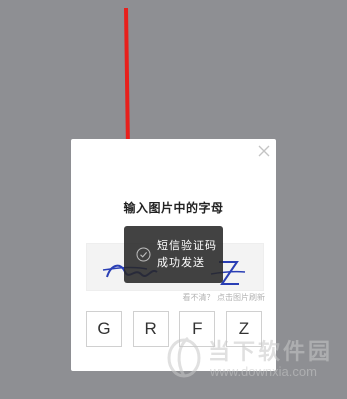  What do you see at coordinates (173, 208) in the screenshot?
I see `dialog-title: 输入图片中的字母` at bounding box center [173, 208].